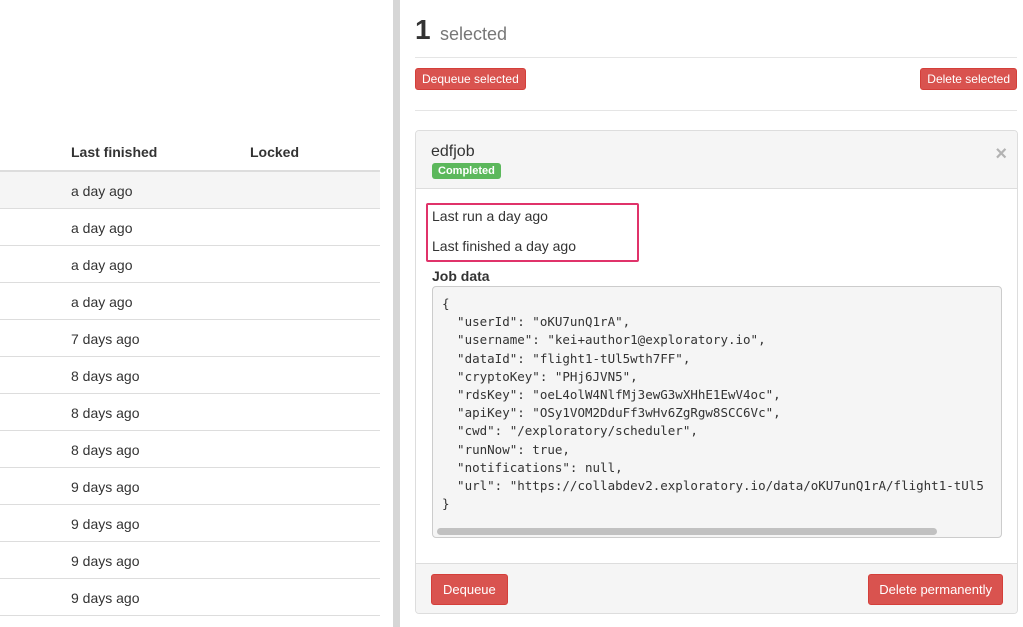 The width and height of the screenshot is (1023, 627). Describe the element at coordinates (105, 339) in the screenshot. I see `cell-last-finished: 7 days ago` at that location.